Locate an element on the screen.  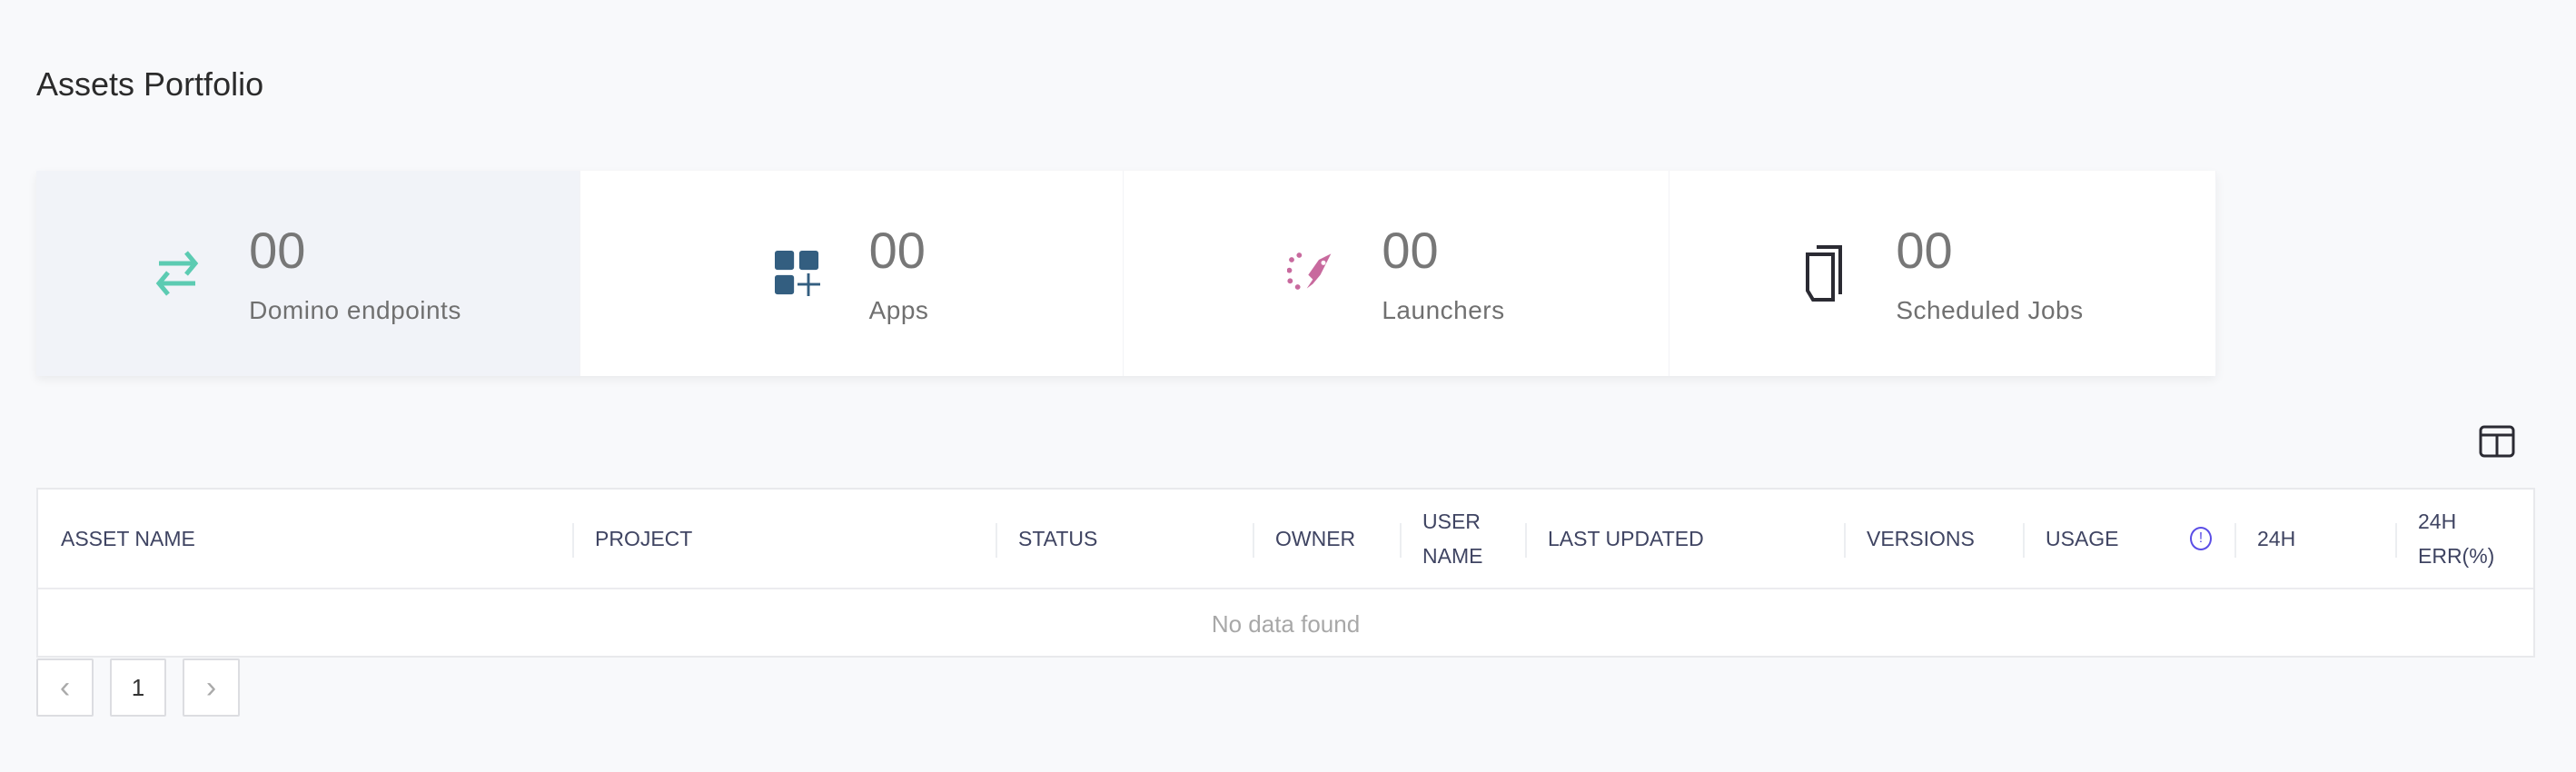
column-header-user-name: USER NAME is located at coordinates (1462, 539).